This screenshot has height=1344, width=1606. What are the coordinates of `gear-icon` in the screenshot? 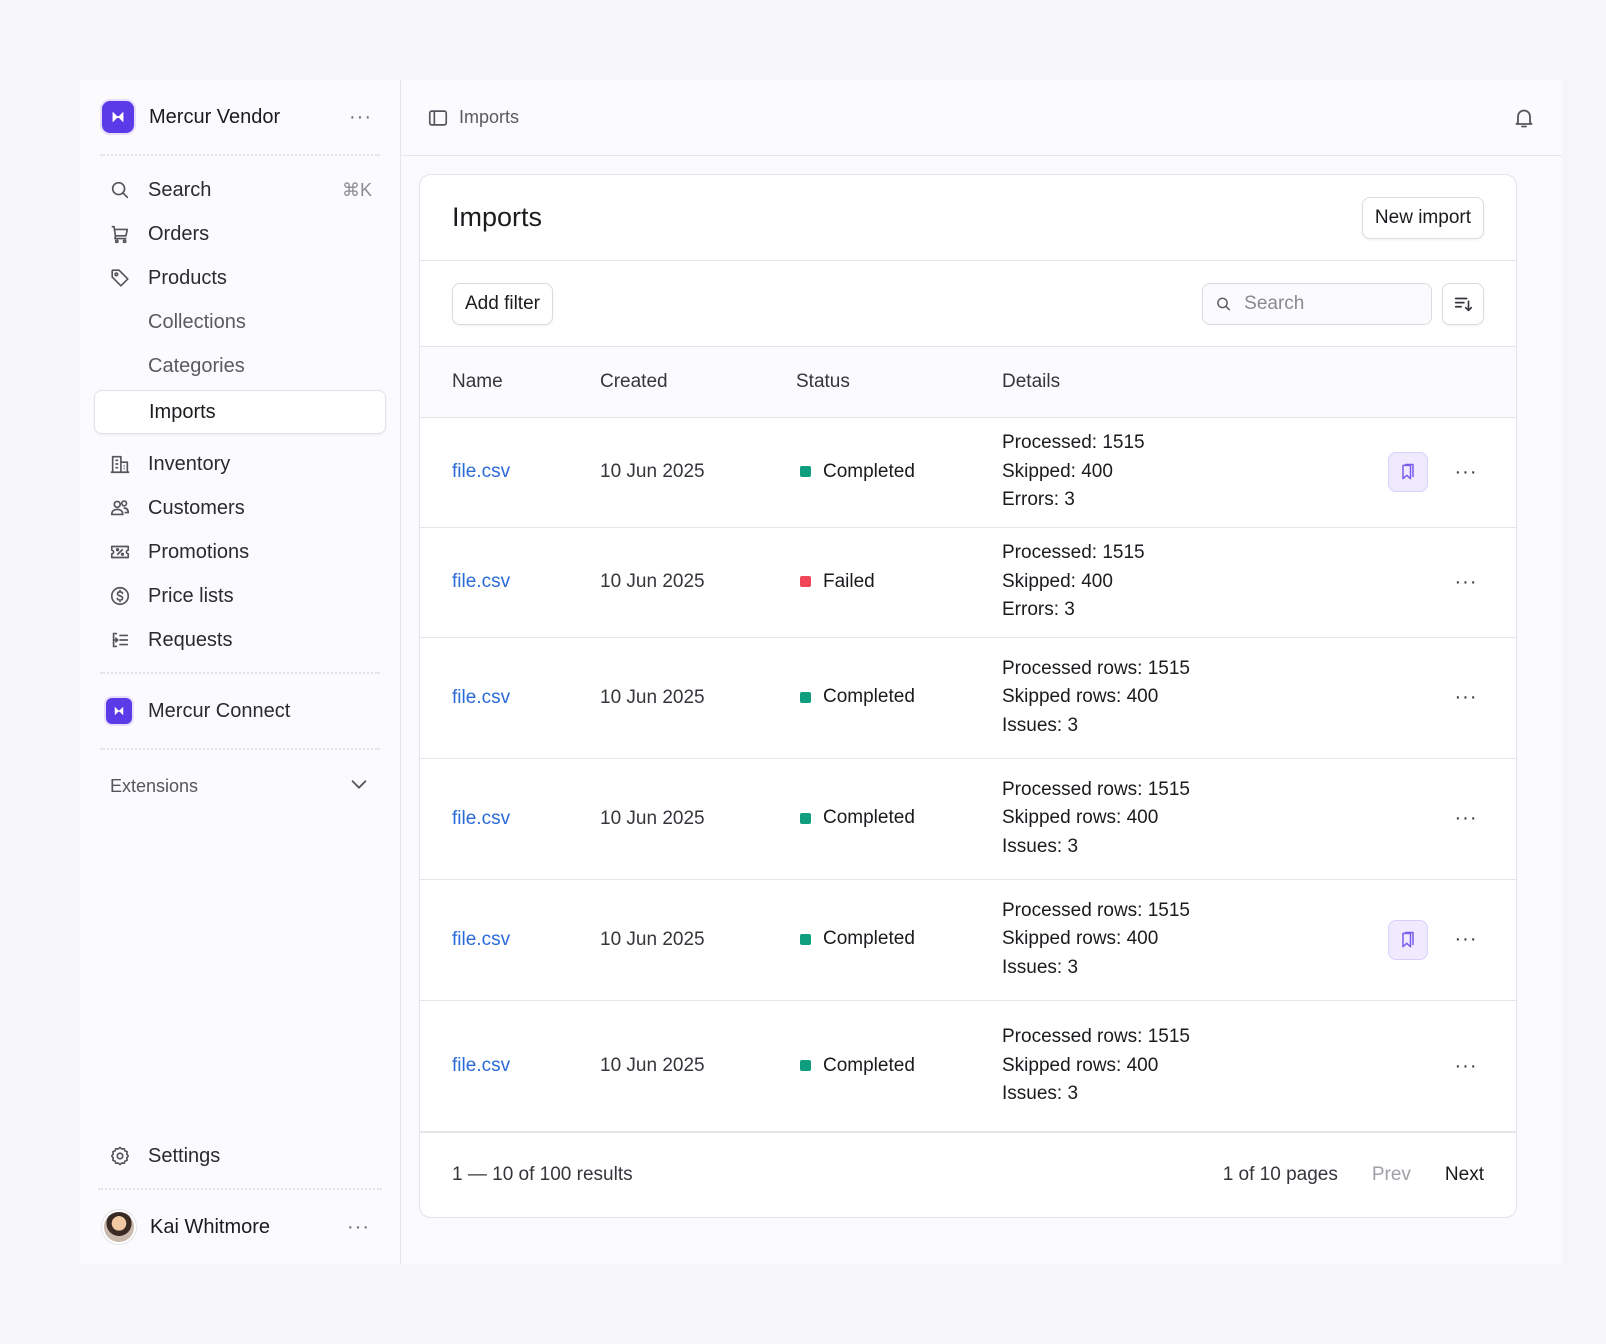 It's located at (120, 1156).